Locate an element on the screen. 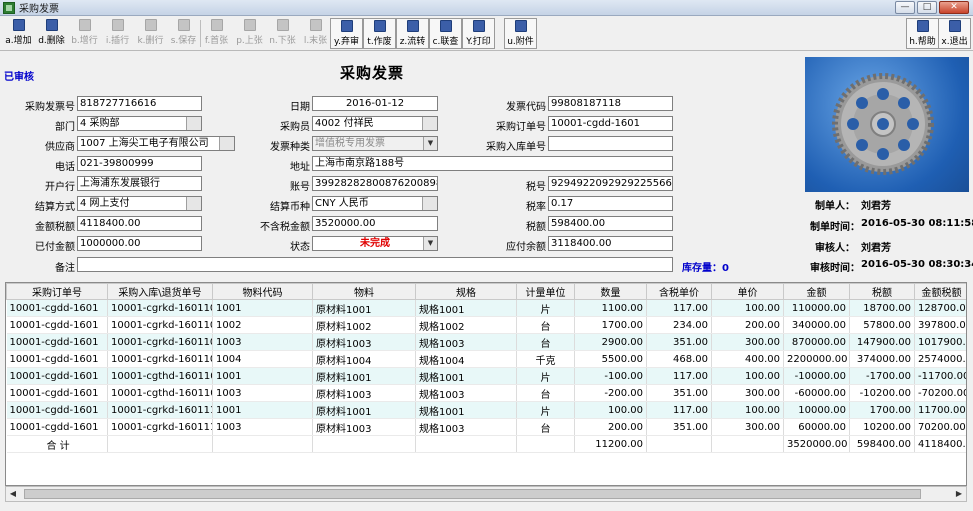 Image resolution: width=973 pixels, height=511 pixels. settle-lookup-button is located at coordinates (193, 203).